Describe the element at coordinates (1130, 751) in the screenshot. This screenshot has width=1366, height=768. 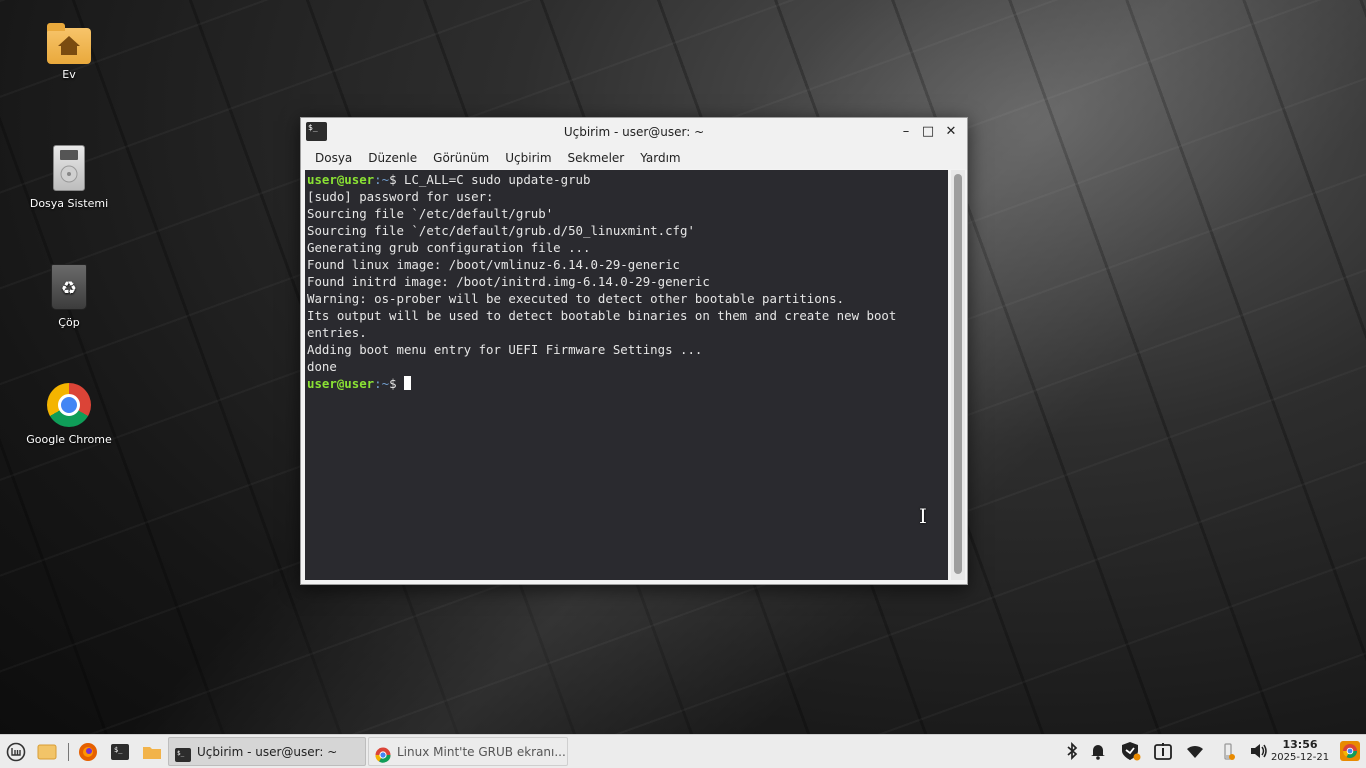
I see `shield-icon` at that location.